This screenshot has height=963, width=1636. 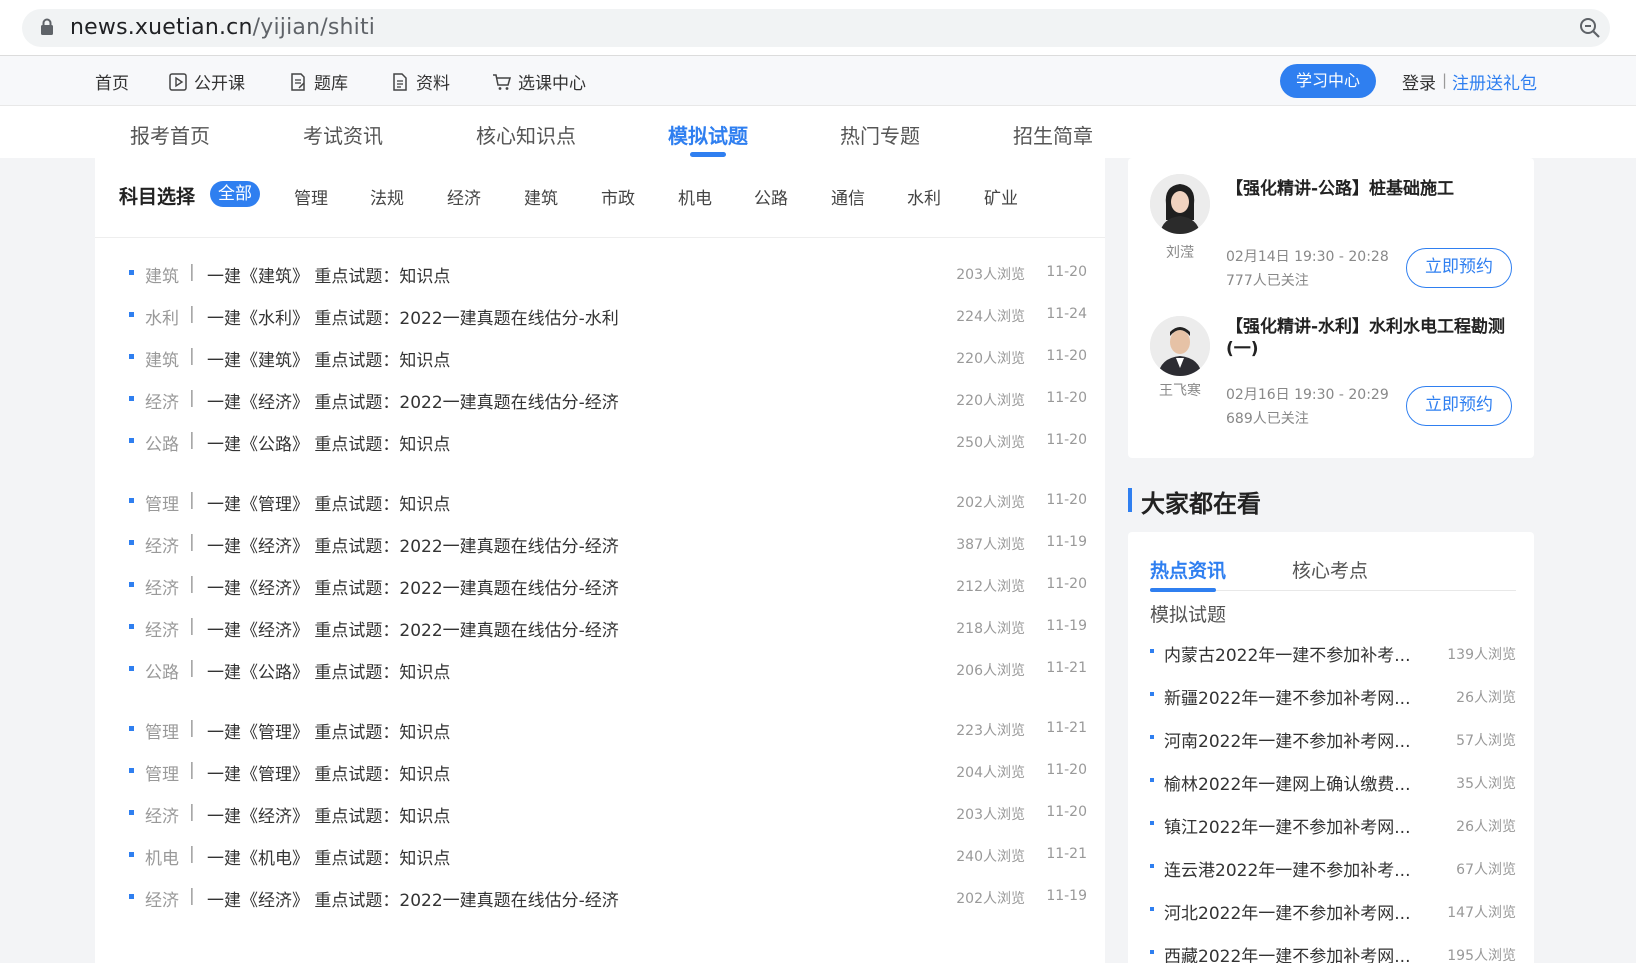 What do you see at coordinates (600, 273) in the screenshot?
I see `list-item: 建筑 | 一建《建筑》 重点试题：知识点 203人浏览 11-20` at bounding box center [600, 273].